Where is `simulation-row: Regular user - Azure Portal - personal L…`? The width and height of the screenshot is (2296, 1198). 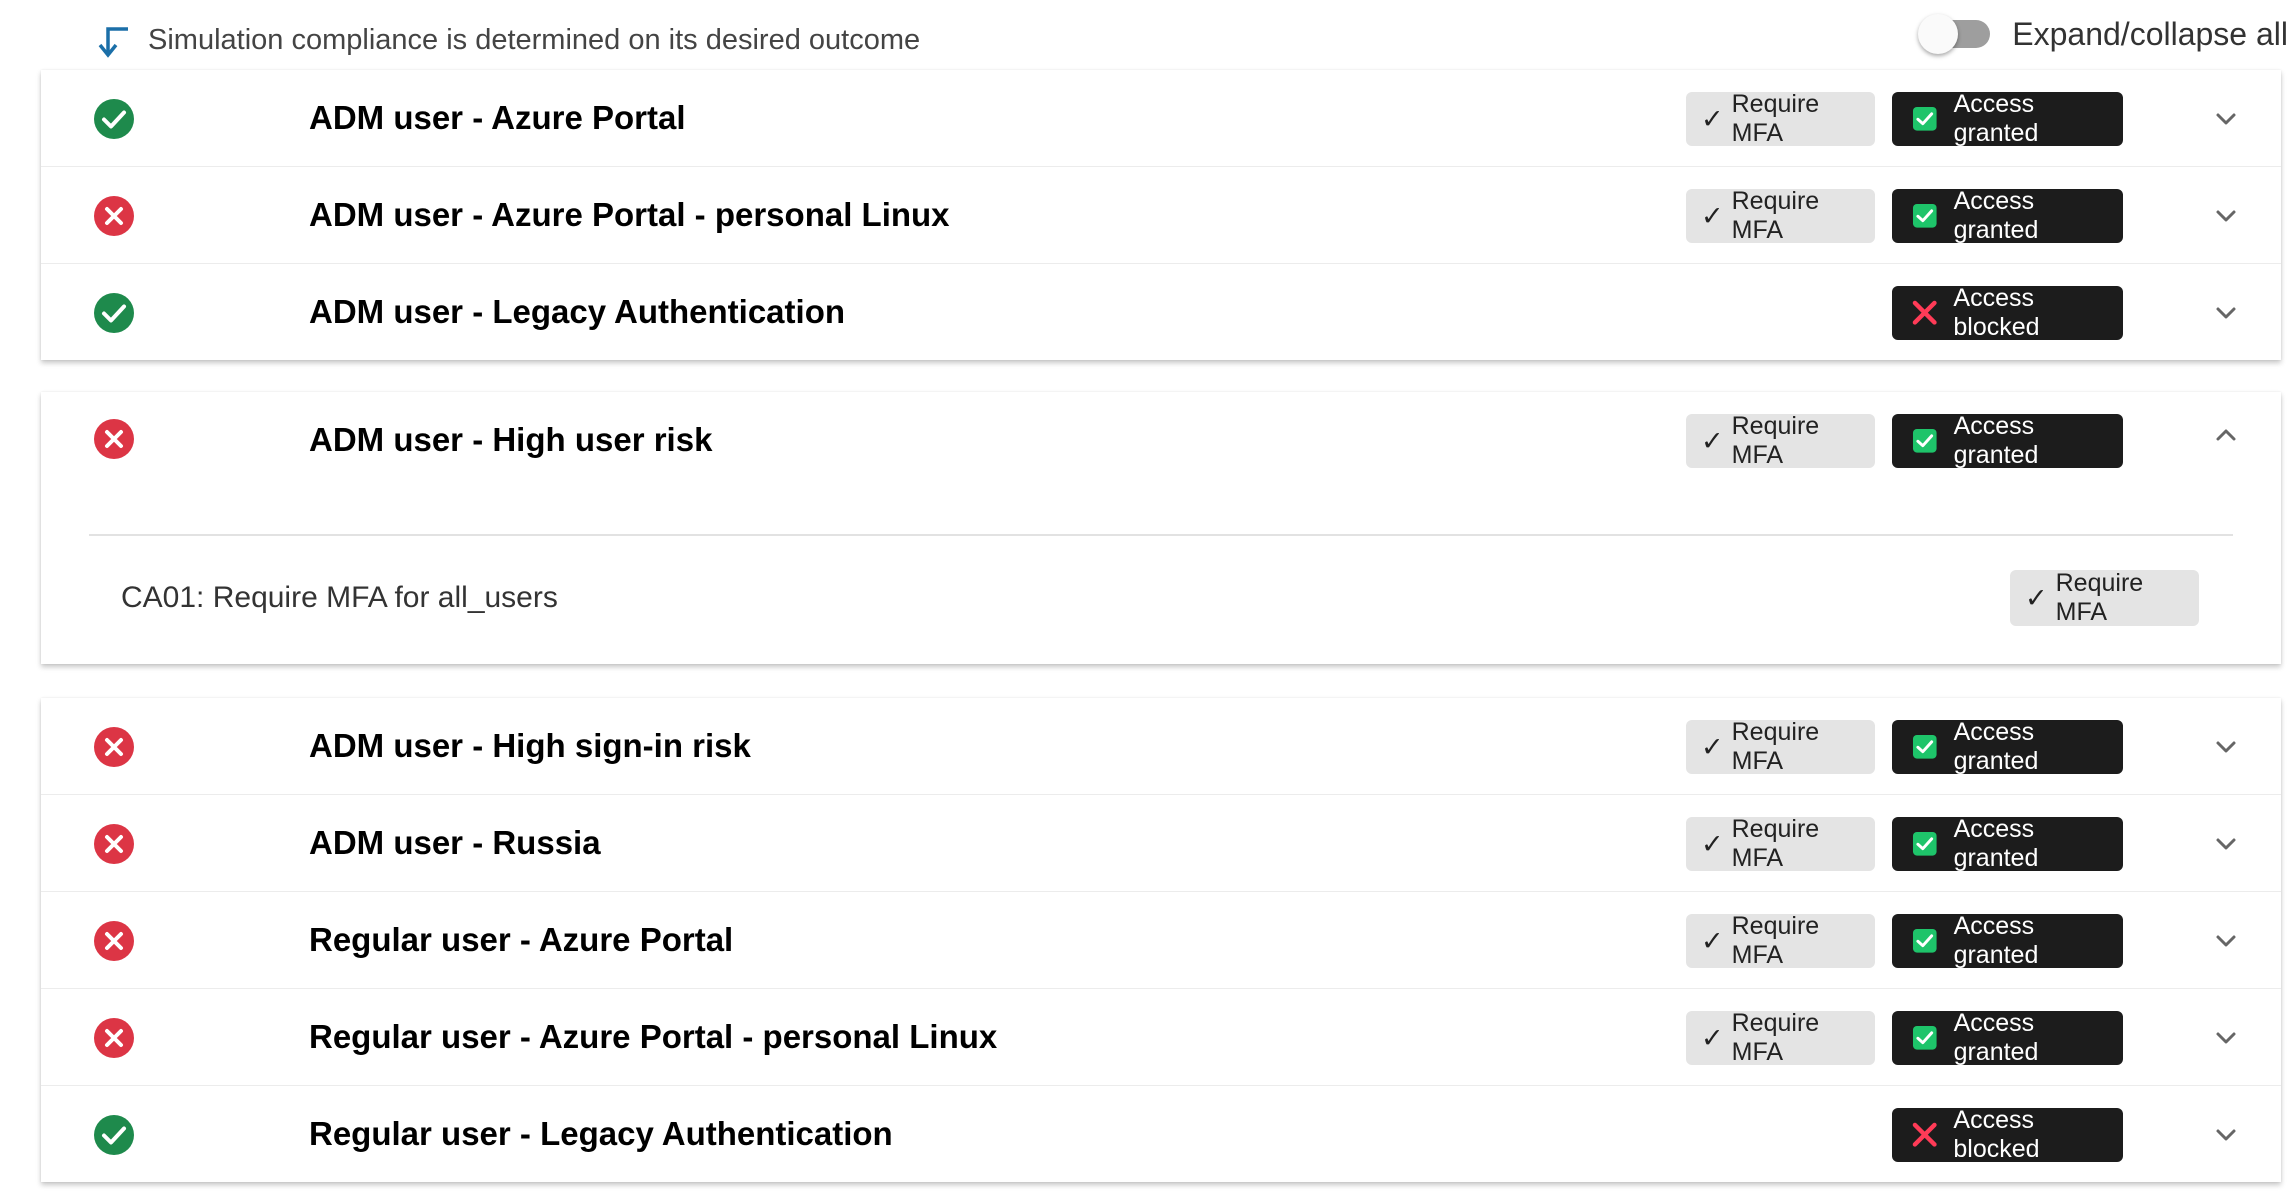 simulation-row: Regular user - Azure Portal - personal L… is located at coordinates (1161, 1037).